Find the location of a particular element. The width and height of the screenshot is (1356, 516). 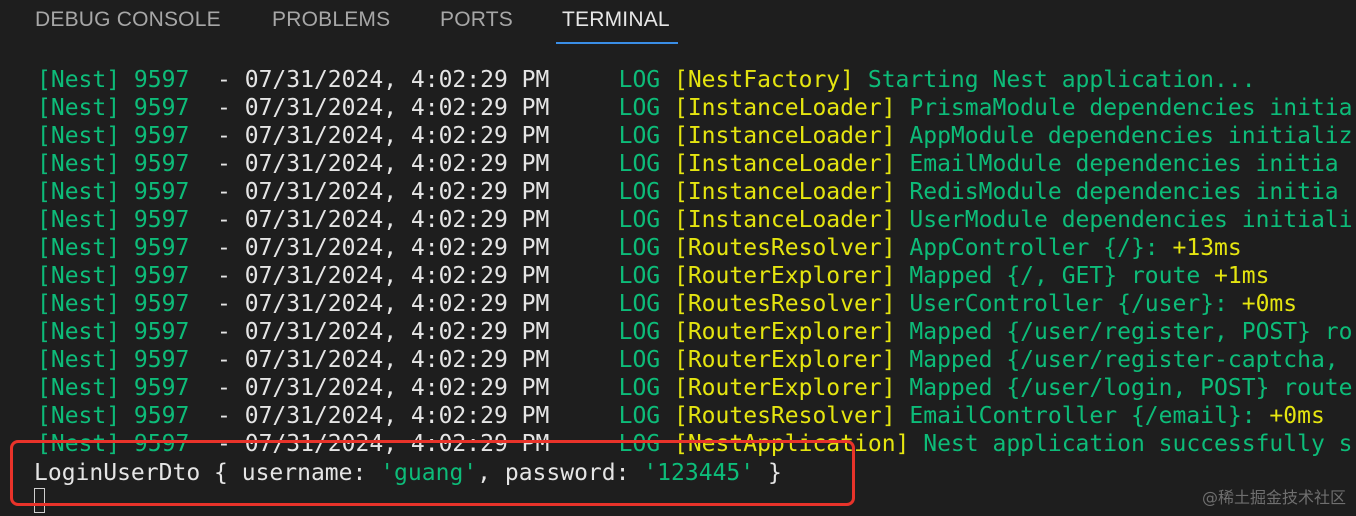

dto-open-brace: { is located at coordinates (221, 473).